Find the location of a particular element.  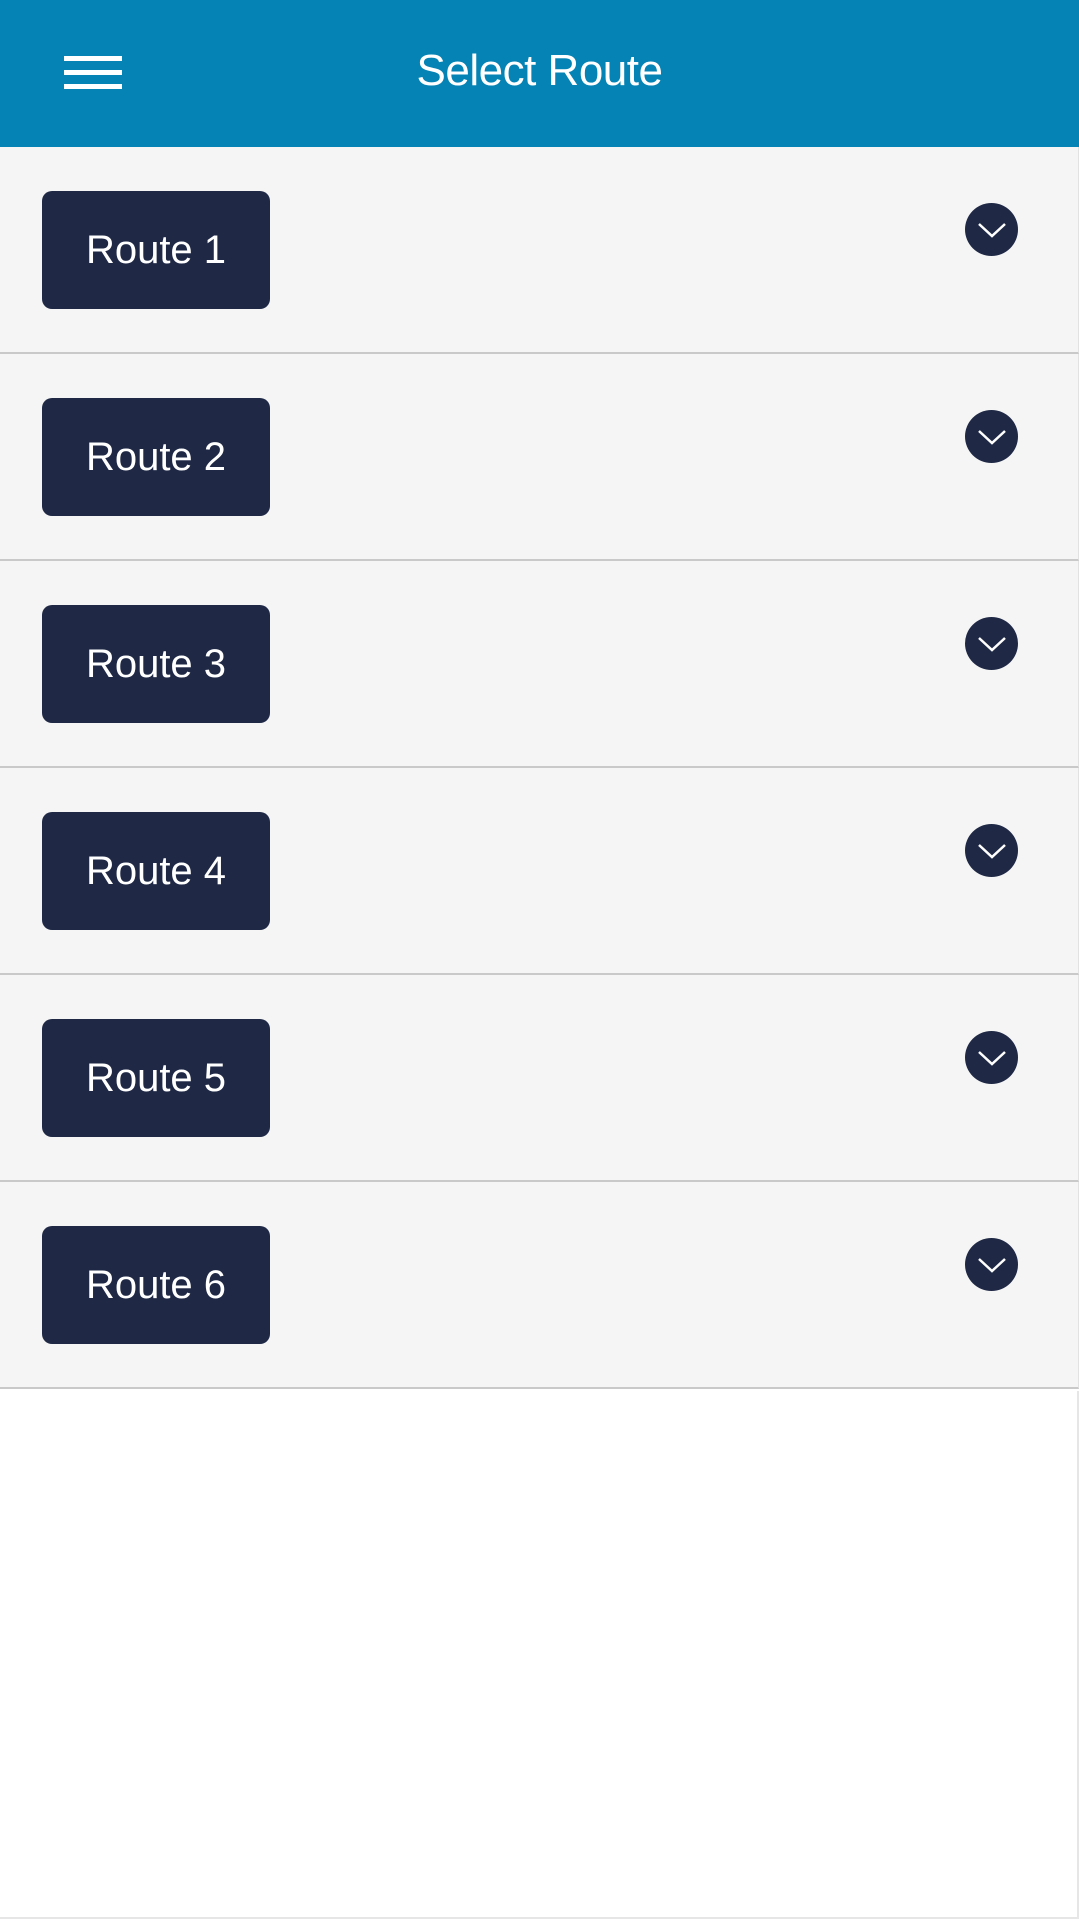

route-row: Route 6 is located at coordinates (539, 1285).